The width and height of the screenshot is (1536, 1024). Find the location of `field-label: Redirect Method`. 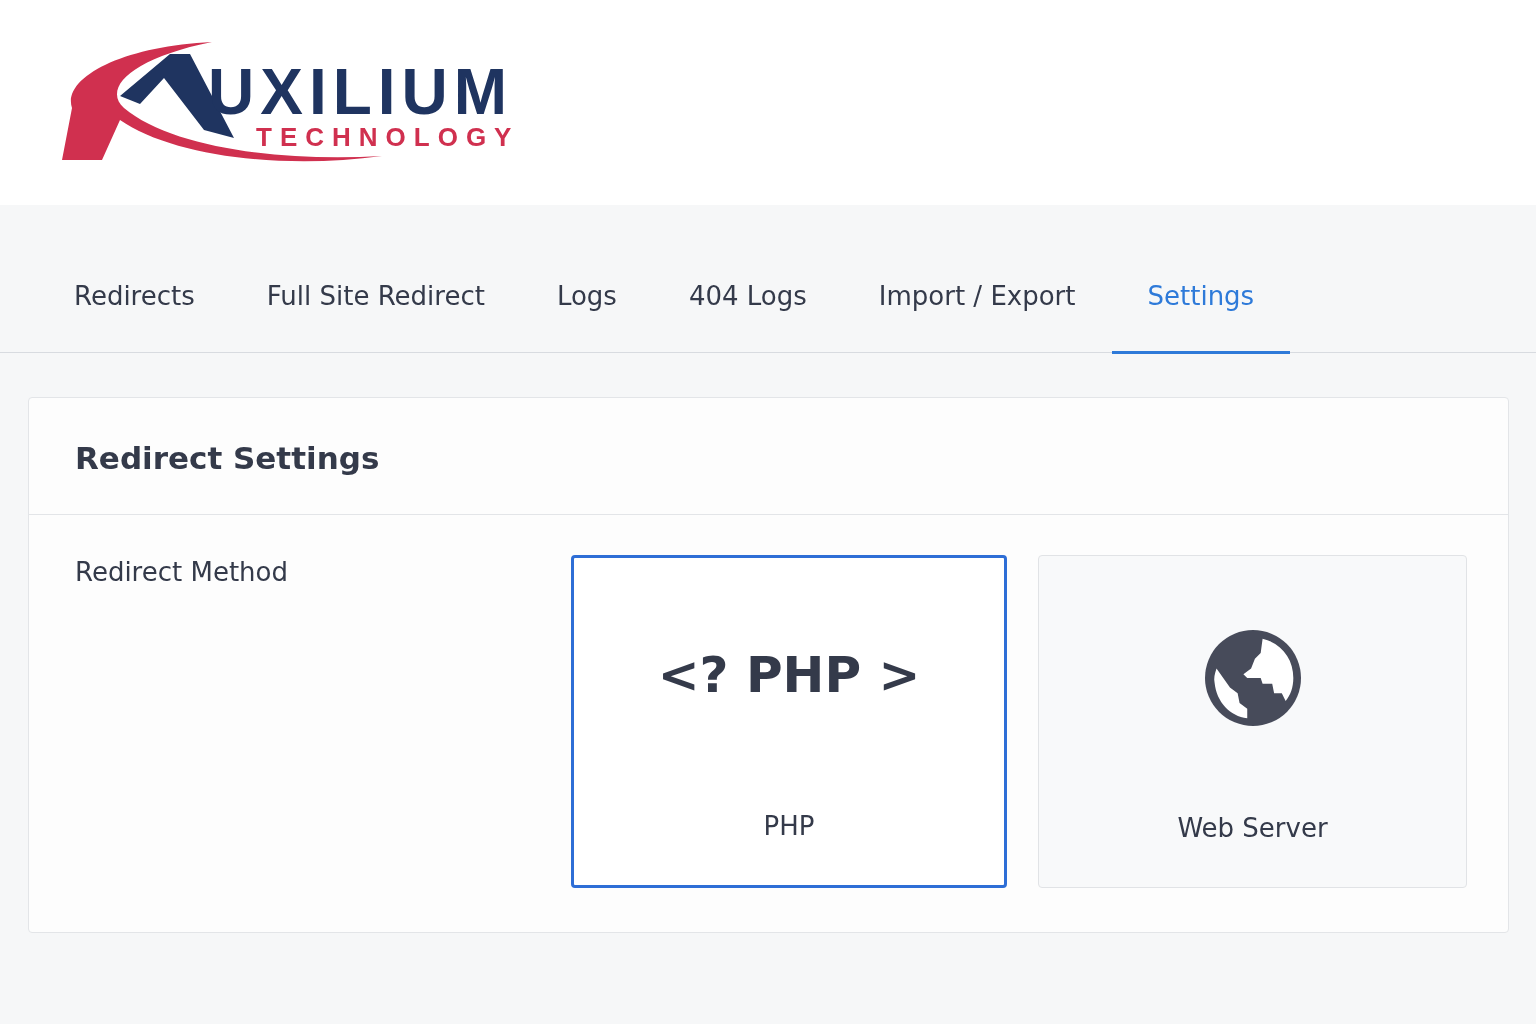

field-label: Redirect Method is located at coordinates (182, 571).